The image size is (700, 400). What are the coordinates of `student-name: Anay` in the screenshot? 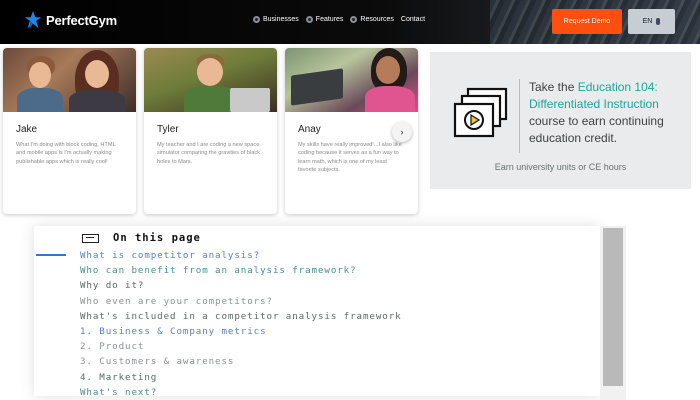 It's located at (309, 129).